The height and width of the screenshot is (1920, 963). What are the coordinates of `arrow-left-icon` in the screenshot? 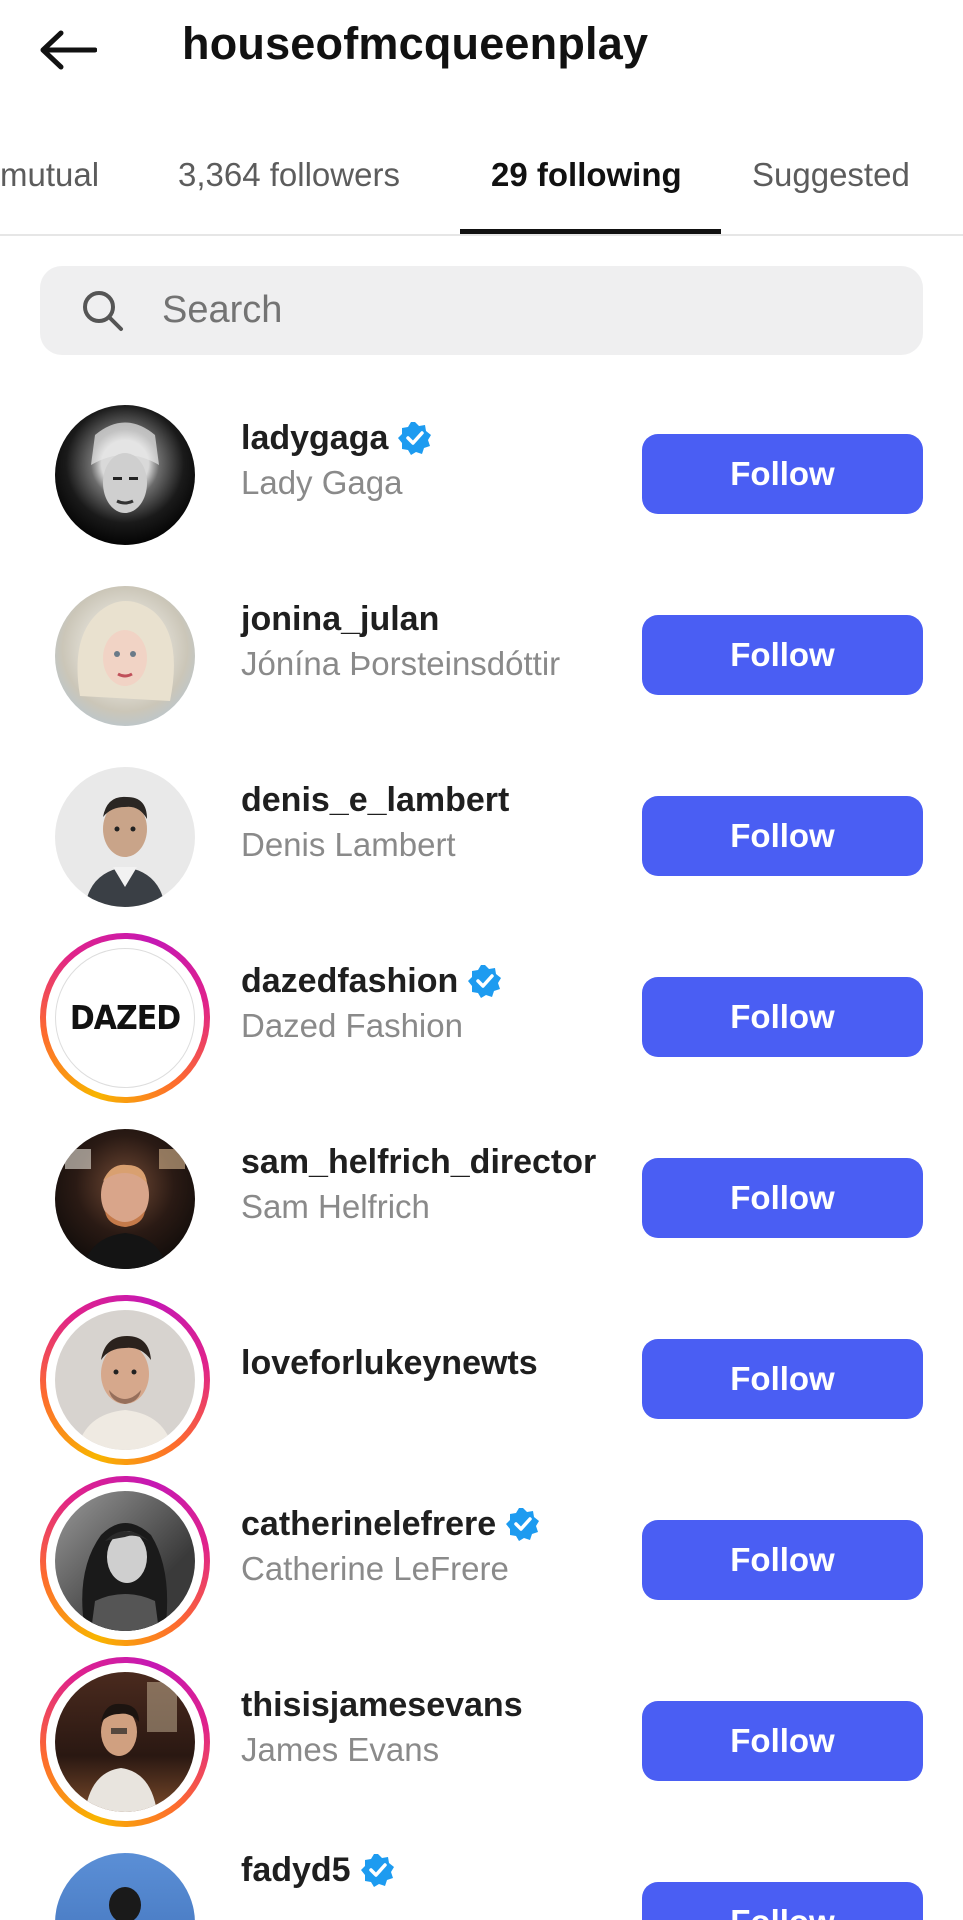 It's located at (68, 50).